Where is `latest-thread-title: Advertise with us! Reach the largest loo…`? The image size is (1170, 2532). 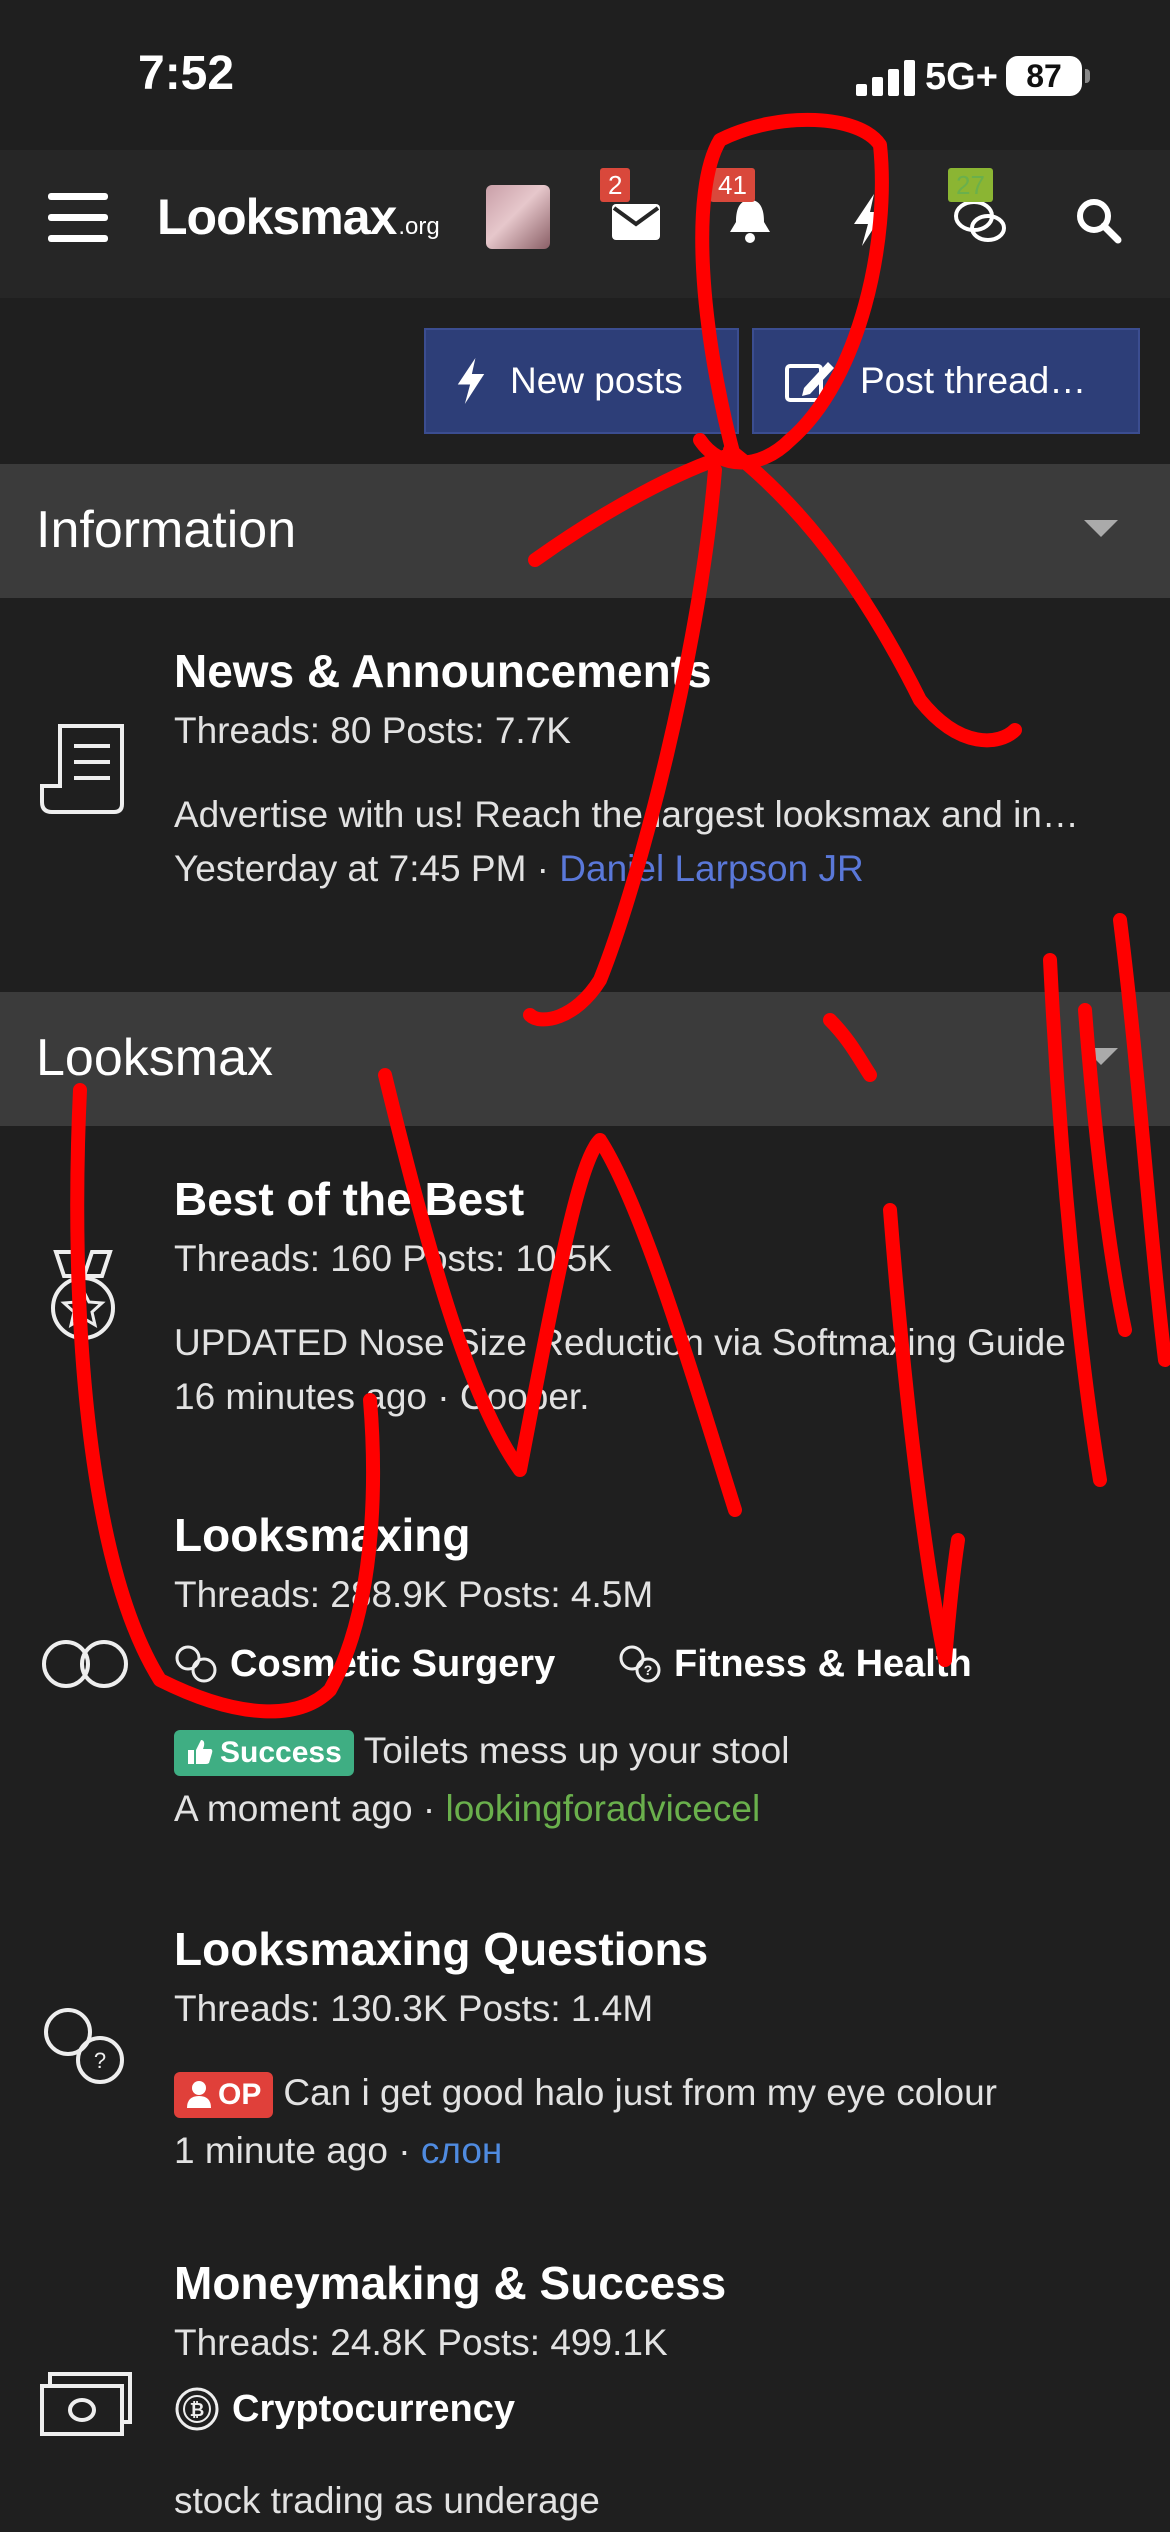
latest-thread-title: Advertise with us! Reach the largest loo… is located at coordinates (626, 815).